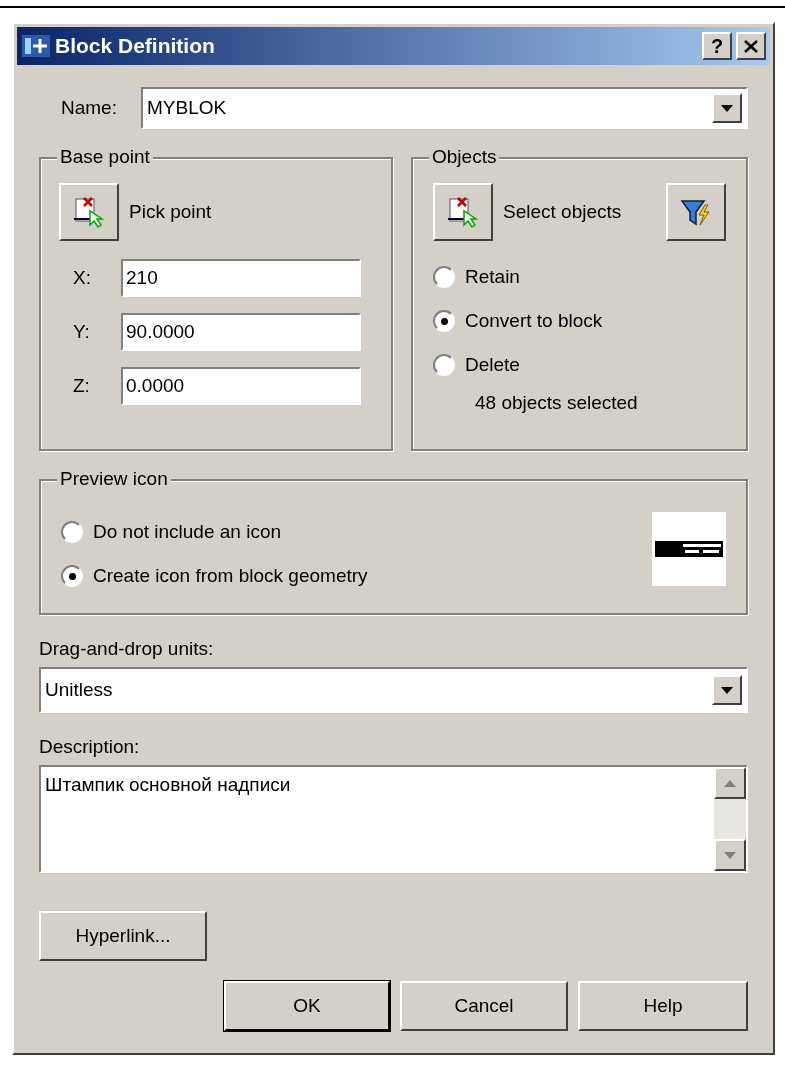 The height and width of the screenshot is (1067, 785). I want to click on pick-point-button, so click(89, 212).